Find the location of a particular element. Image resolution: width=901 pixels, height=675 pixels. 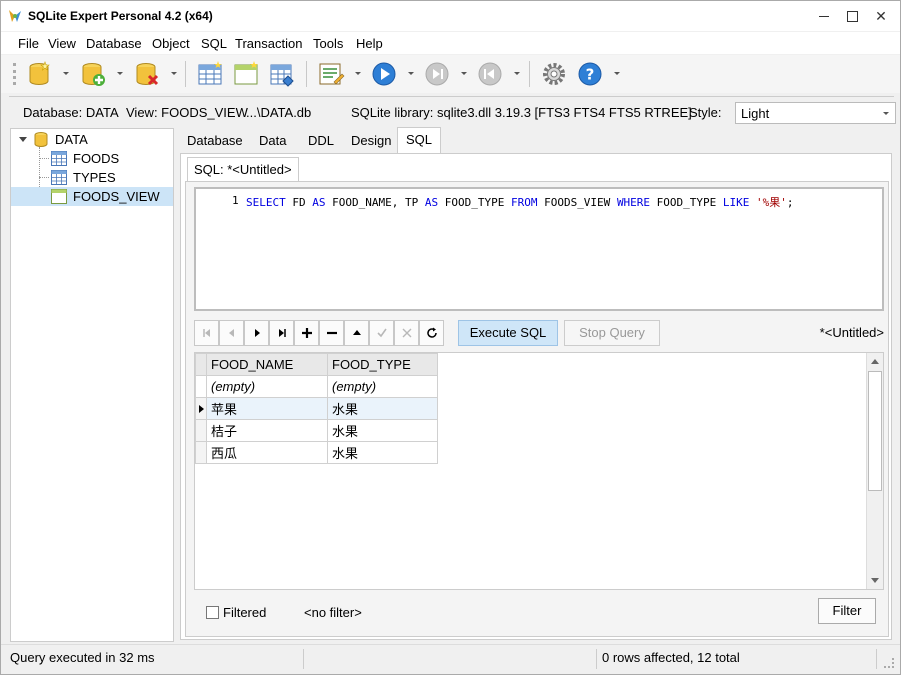

database-path: ...\DATA.db is located at coordinates (279, 112).